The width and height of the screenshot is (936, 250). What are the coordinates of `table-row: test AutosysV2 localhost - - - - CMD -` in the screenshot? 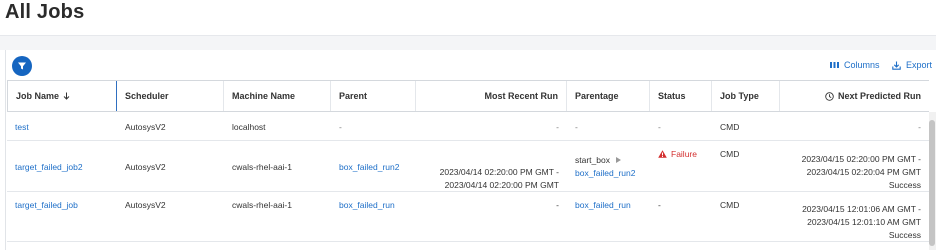 It's located at (468, 126).